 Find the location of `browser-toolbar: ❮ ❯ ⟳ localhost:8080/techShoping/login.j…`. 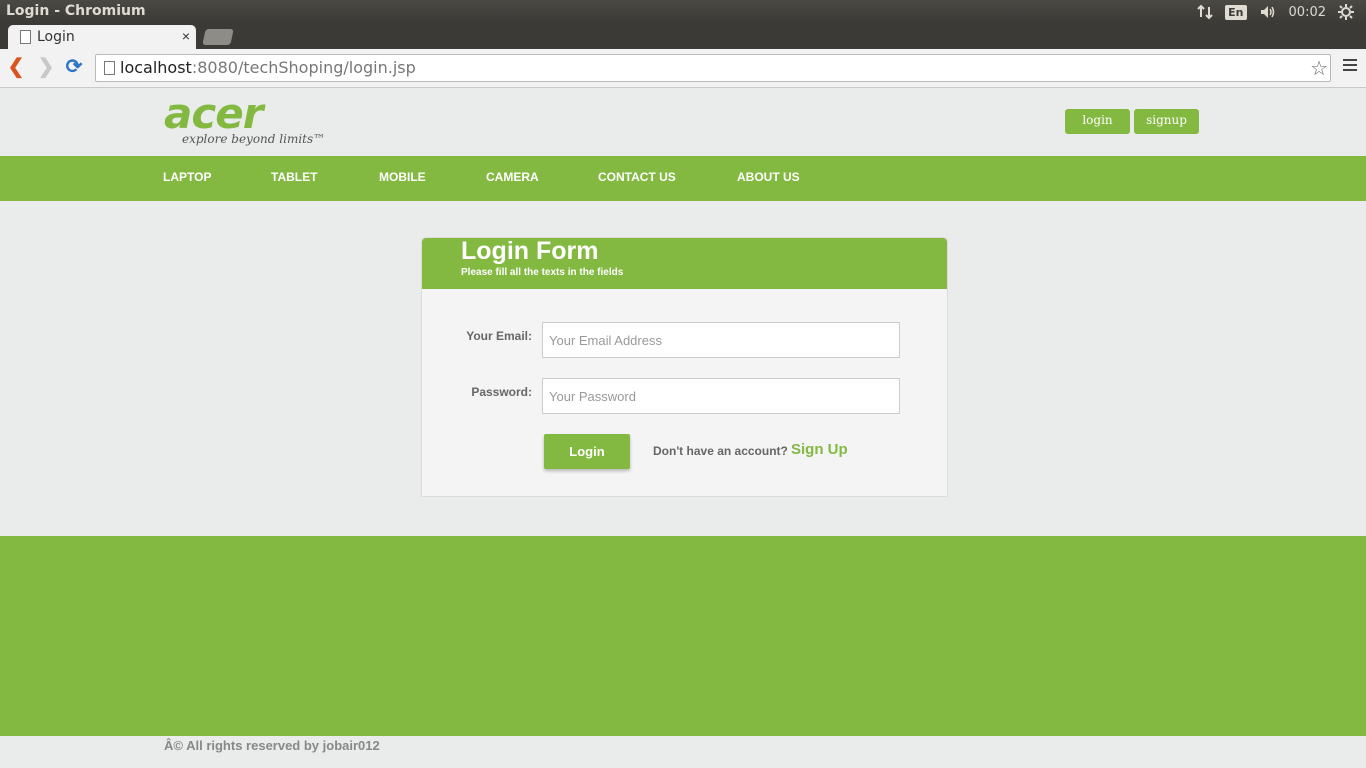

browser-toolbar: ❮ ❯ ⟳ localhost:8080/techShoping/login.j… is located at coordinates (683, 68).